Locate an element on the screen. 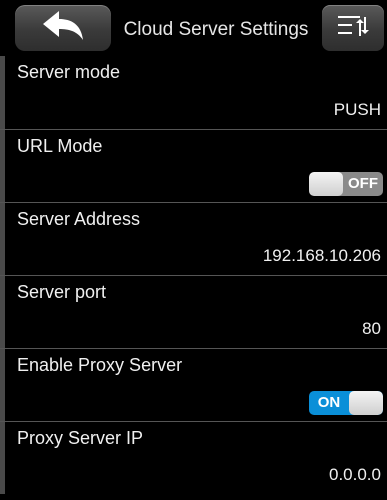  setting-row-server-mode: Server mode PUSH is located at coordinates (193, 92).